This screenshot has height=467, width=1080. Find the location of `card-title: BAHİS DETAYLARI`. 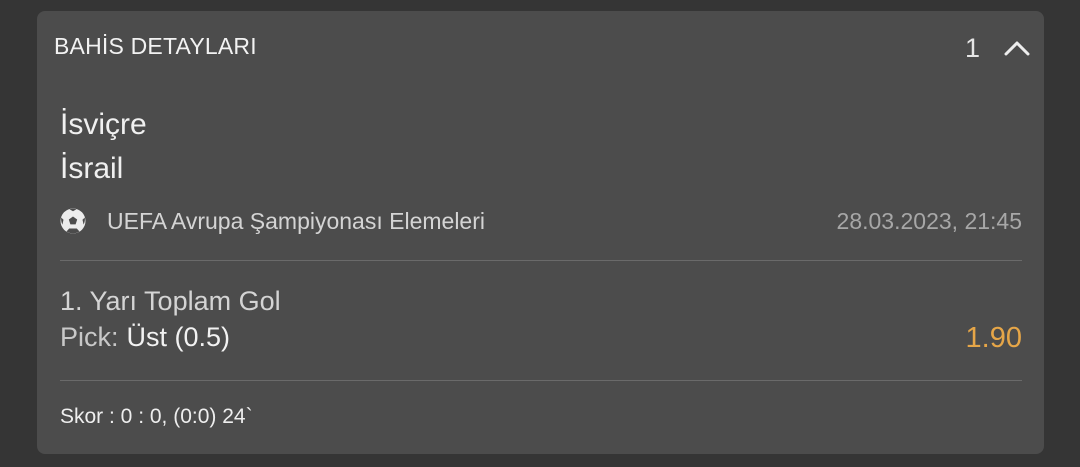

card-title: BAHİS DETAYLARI is located at coordinates (155, 46).